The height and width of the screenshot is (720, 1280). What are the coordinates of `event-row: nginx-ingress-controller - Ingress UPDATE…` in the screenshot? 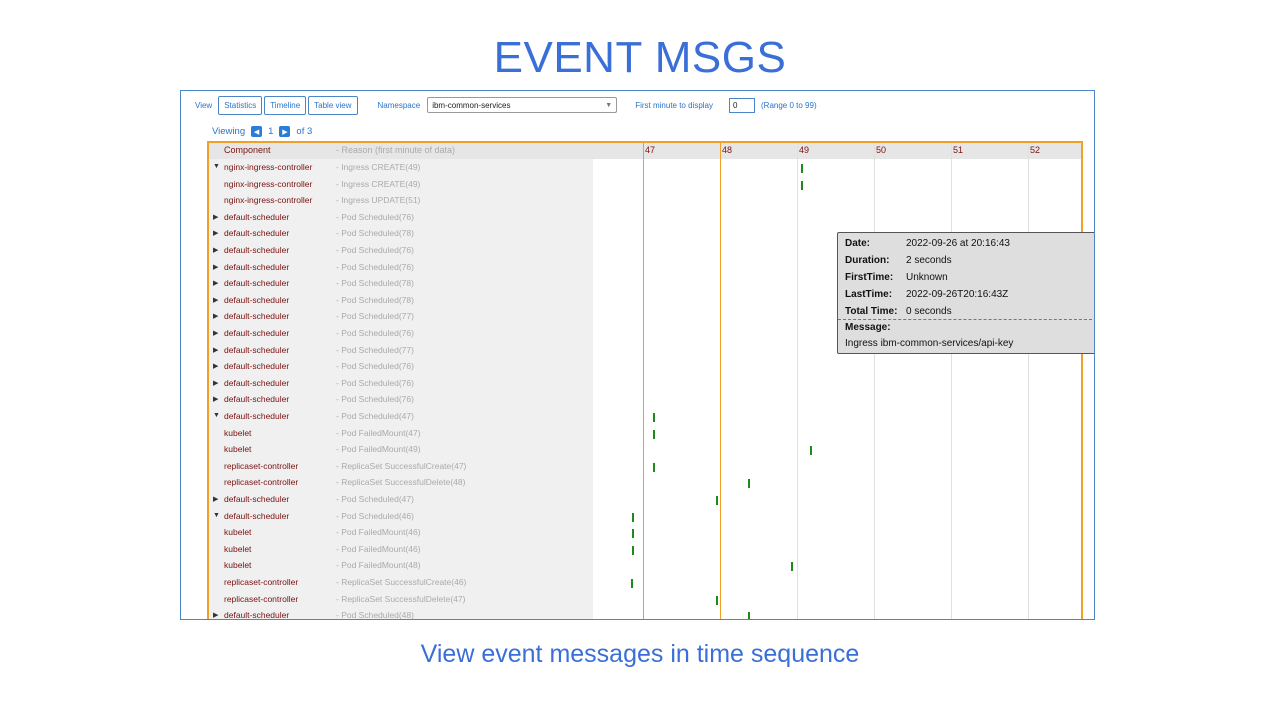 It's located at (401, 202).